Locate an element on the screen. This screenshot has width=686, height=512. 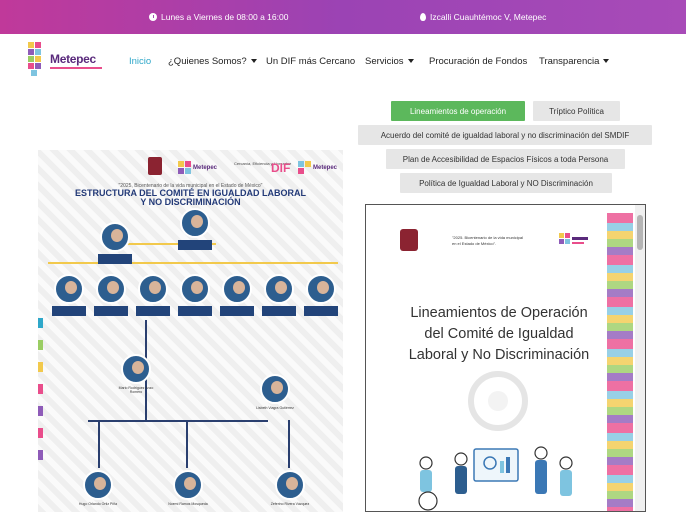
member-name: Zeferino Rivera Vázquez is located at coordinates (290, 504).